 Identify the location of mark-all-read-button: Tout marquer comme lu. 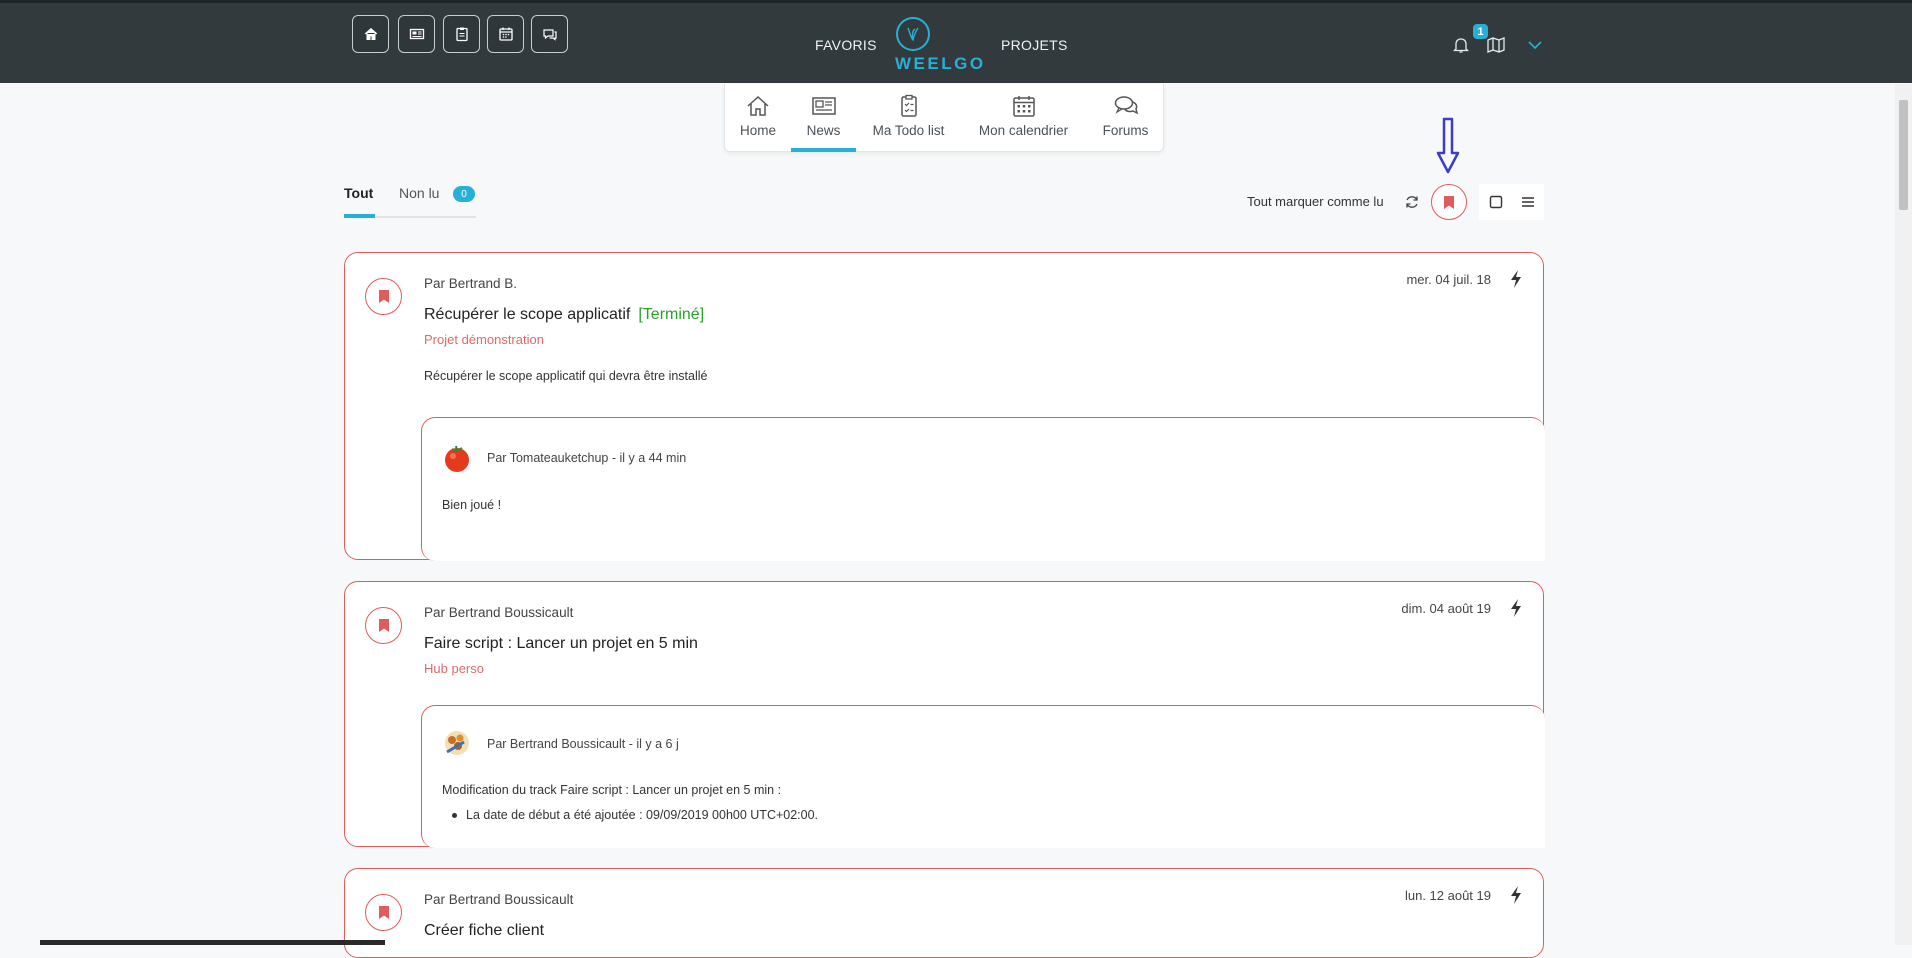
(1315, 201).